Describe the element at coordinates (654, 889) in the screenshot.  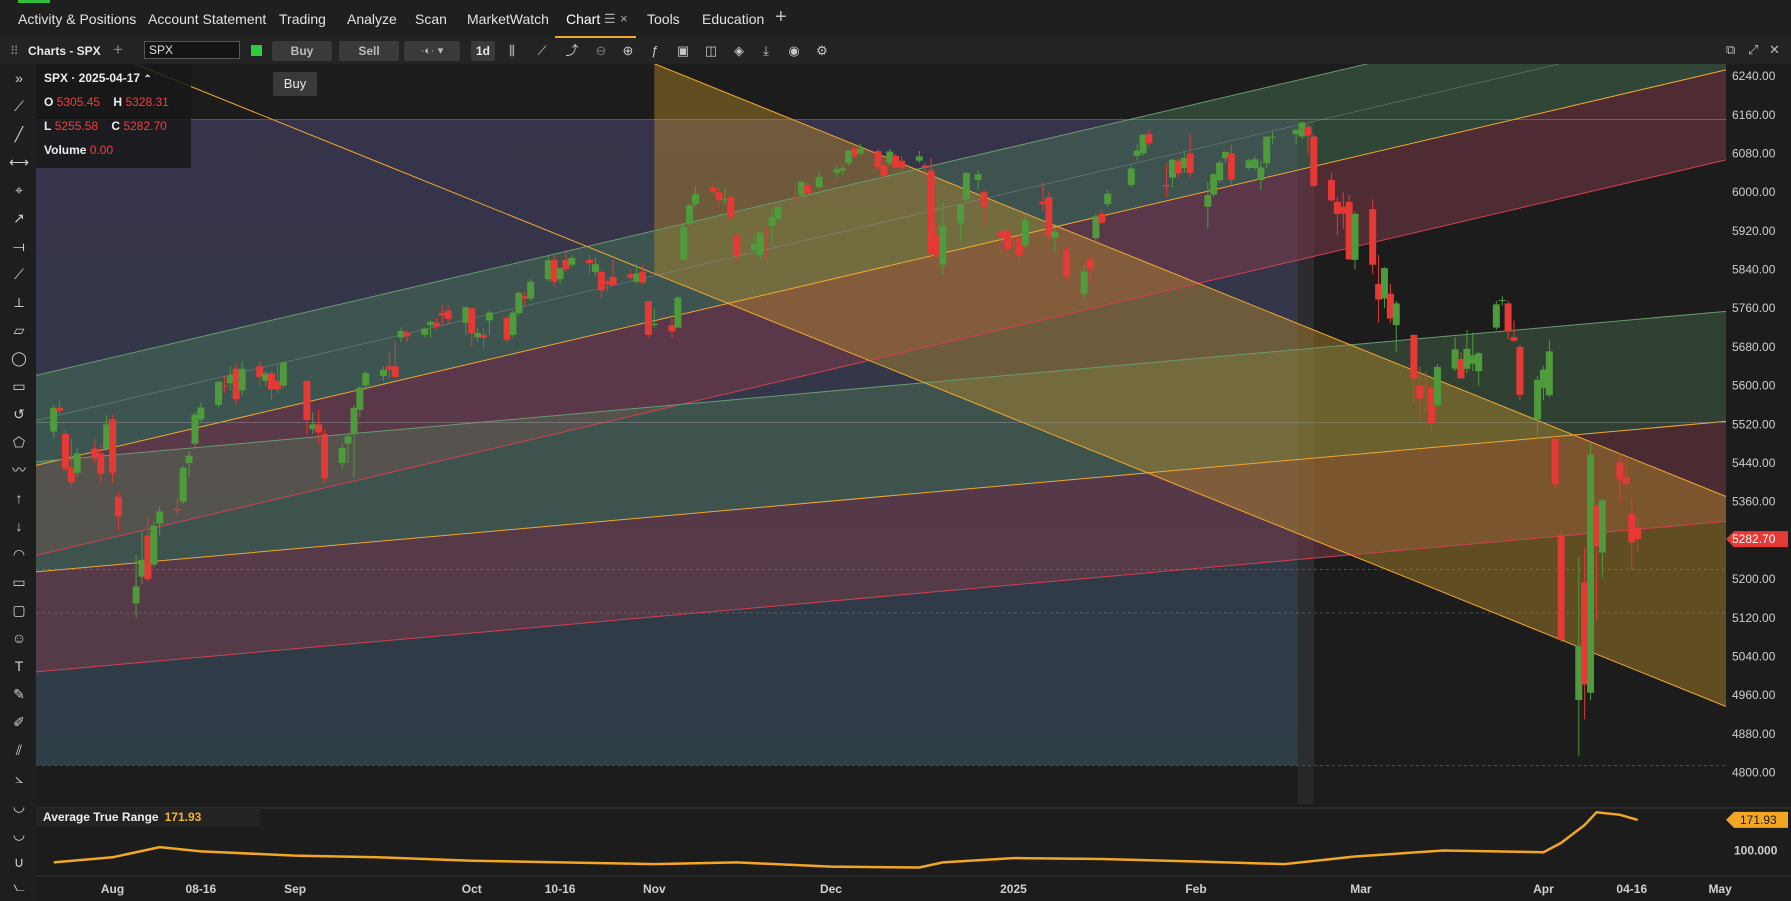
I see `time-tick-label: Nov` at that location.